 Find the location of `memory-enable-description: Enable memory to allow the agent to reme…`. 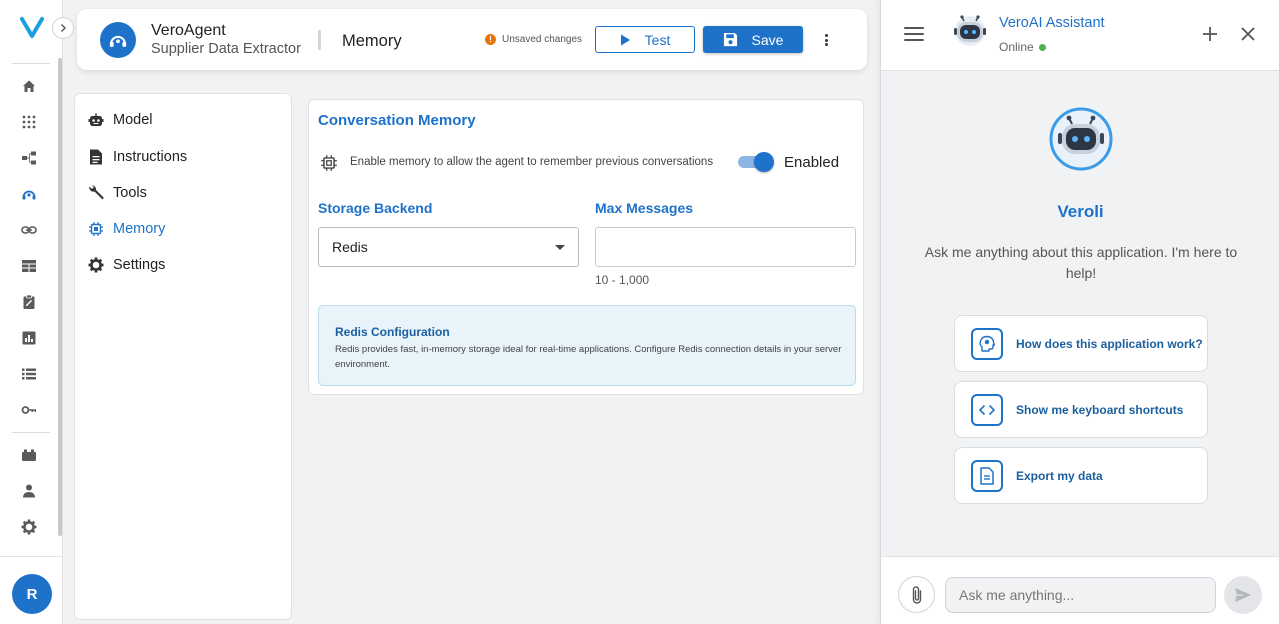

memory-enable-description: Enable memory to allow the agent to reme… is located at coordinates (532, 162).